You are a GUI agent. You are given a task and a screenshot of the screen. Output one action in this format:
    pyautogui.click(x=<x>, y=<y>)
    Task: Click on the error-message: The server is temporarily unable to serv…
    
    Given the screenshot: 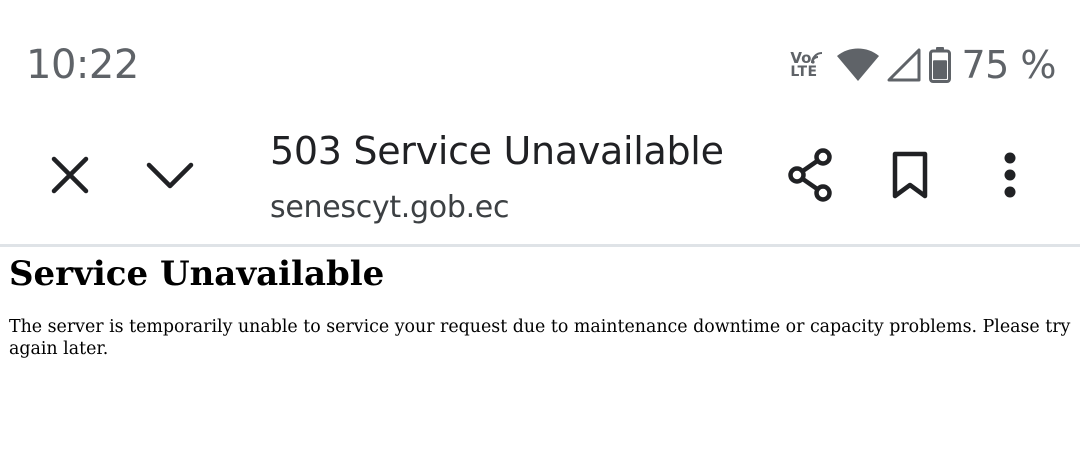 What is the action you would take?
    pyautogui.click(x=540, y=338)
    